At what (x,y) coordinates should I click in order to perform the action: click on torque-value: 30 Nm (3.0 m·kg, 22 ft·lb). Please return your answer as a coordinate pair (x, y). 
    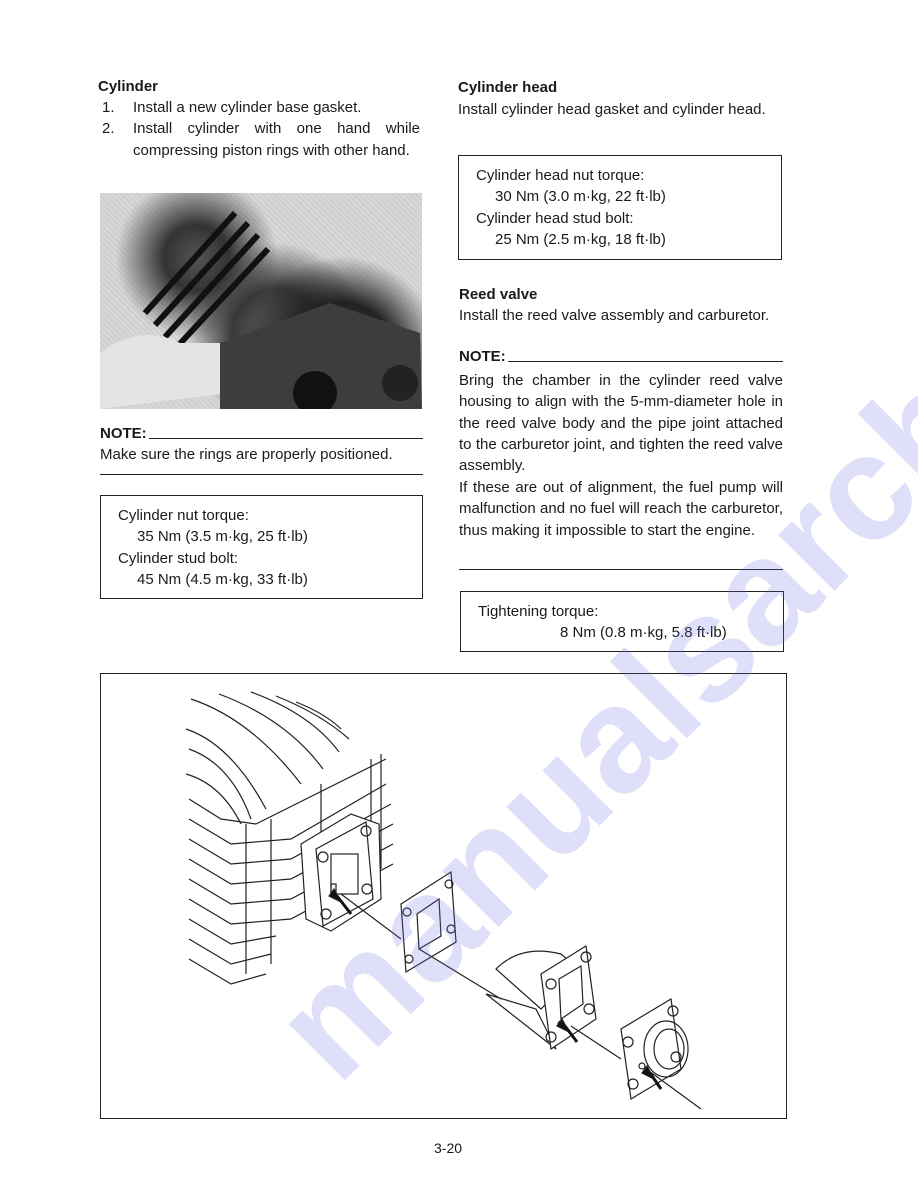
    Looking at the image, I should click on (580, 197).